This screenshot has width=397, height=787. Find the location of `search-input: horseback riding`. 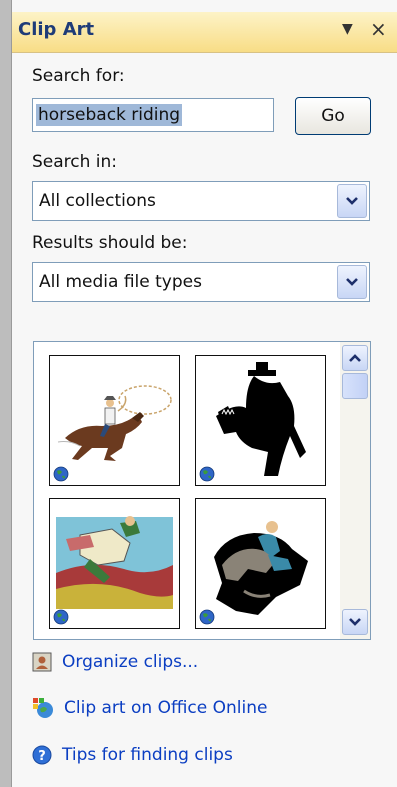

search-input: horseback riding is located at coordinates (153, 115).